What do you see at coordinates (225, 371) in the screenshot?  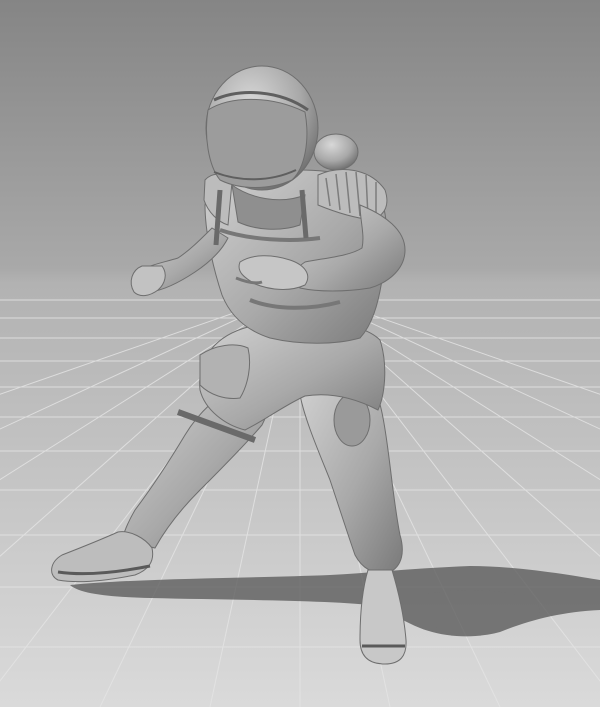 I see `pocket` at bounding box center [225, 371].